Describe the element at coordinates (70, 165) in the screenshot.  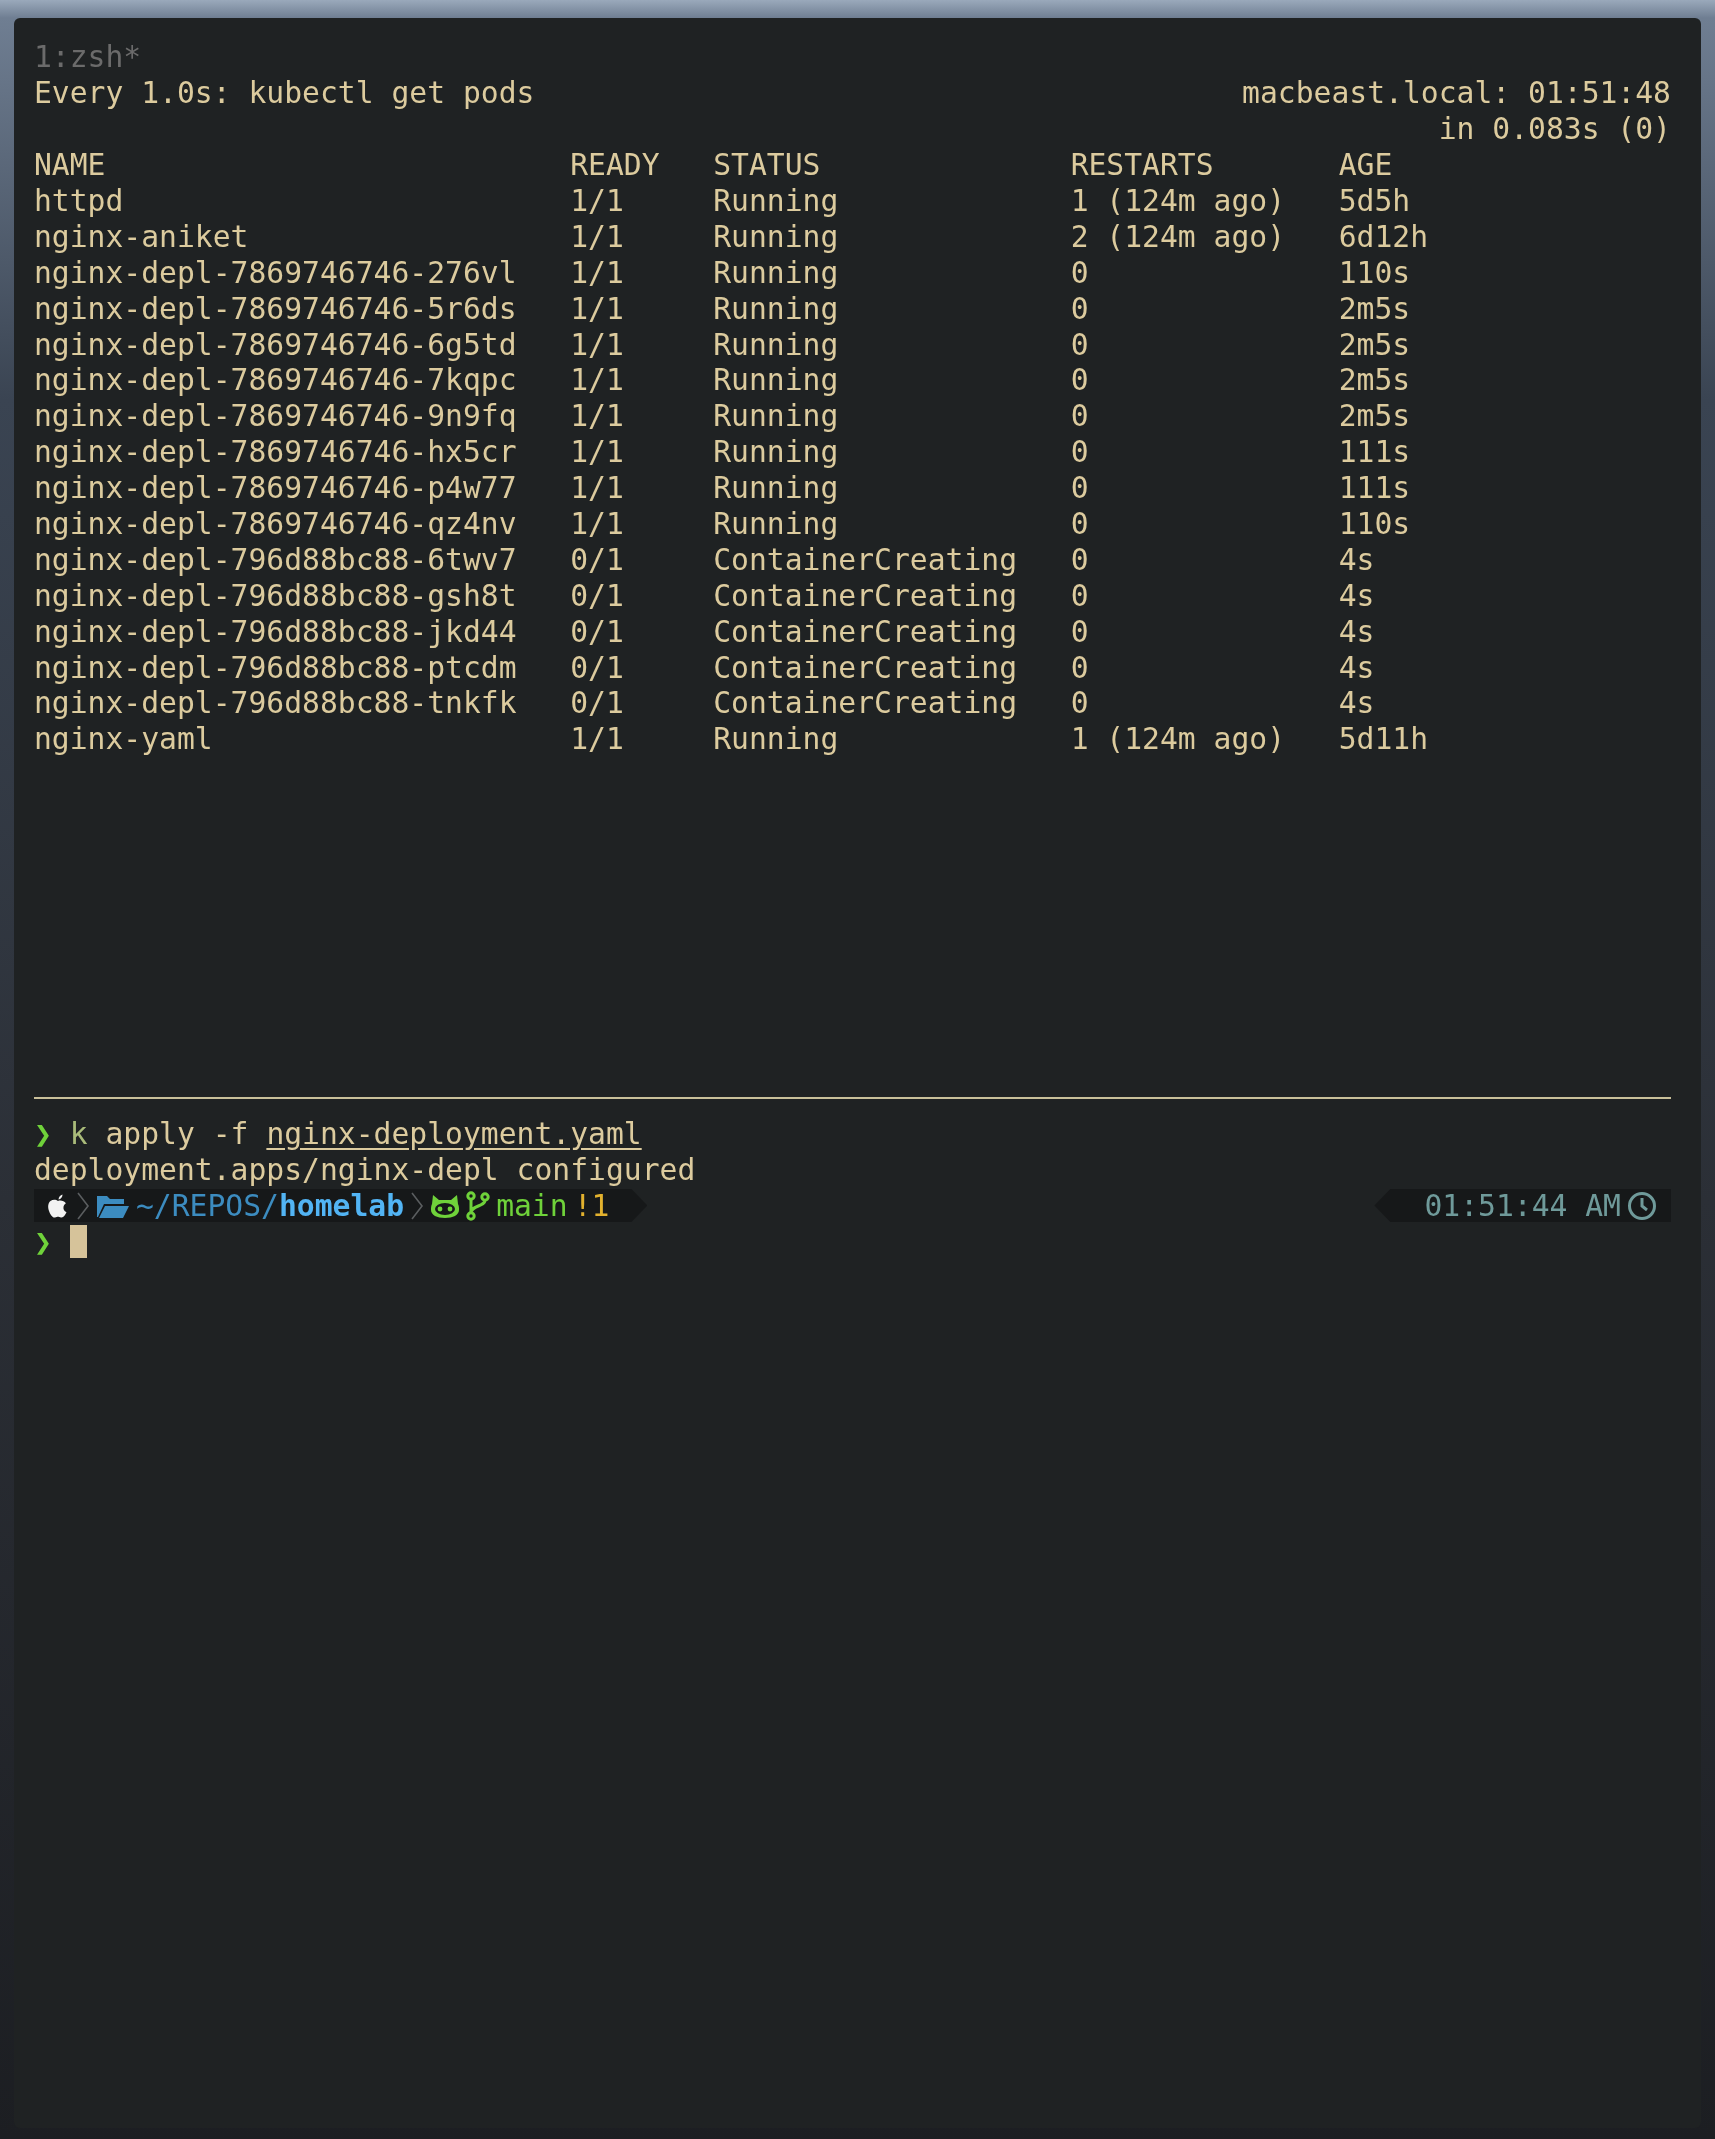
I see `column-header: NAME` at that location.